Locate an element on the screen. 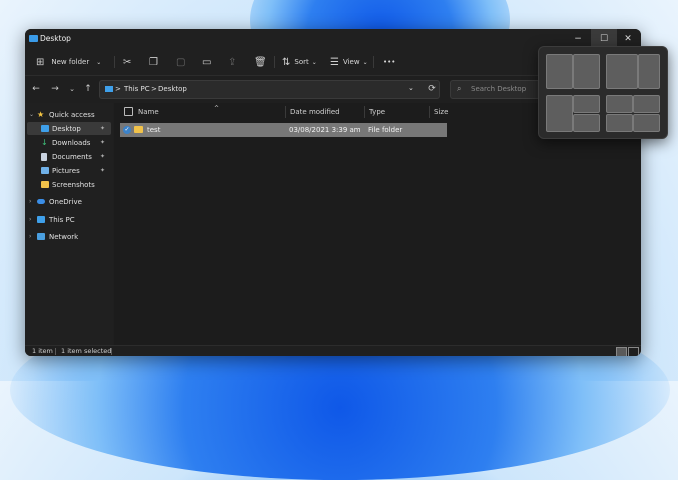 Image resolution: width=678 pixels, height=480 pixels. cut-button: ✂ is located at coordinates (127, 62).